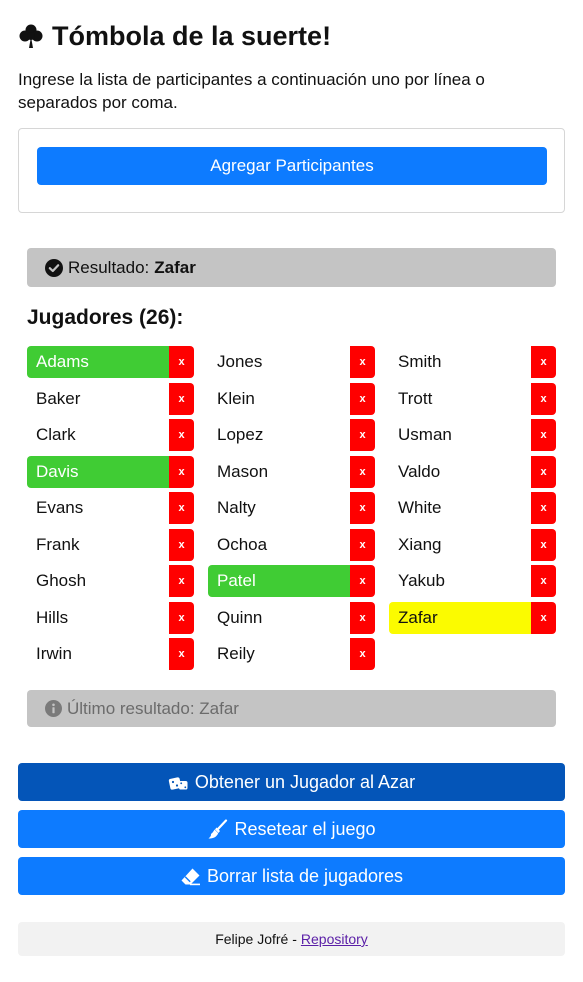  I want to click on result-winner: Zafar, so click(175, 267).